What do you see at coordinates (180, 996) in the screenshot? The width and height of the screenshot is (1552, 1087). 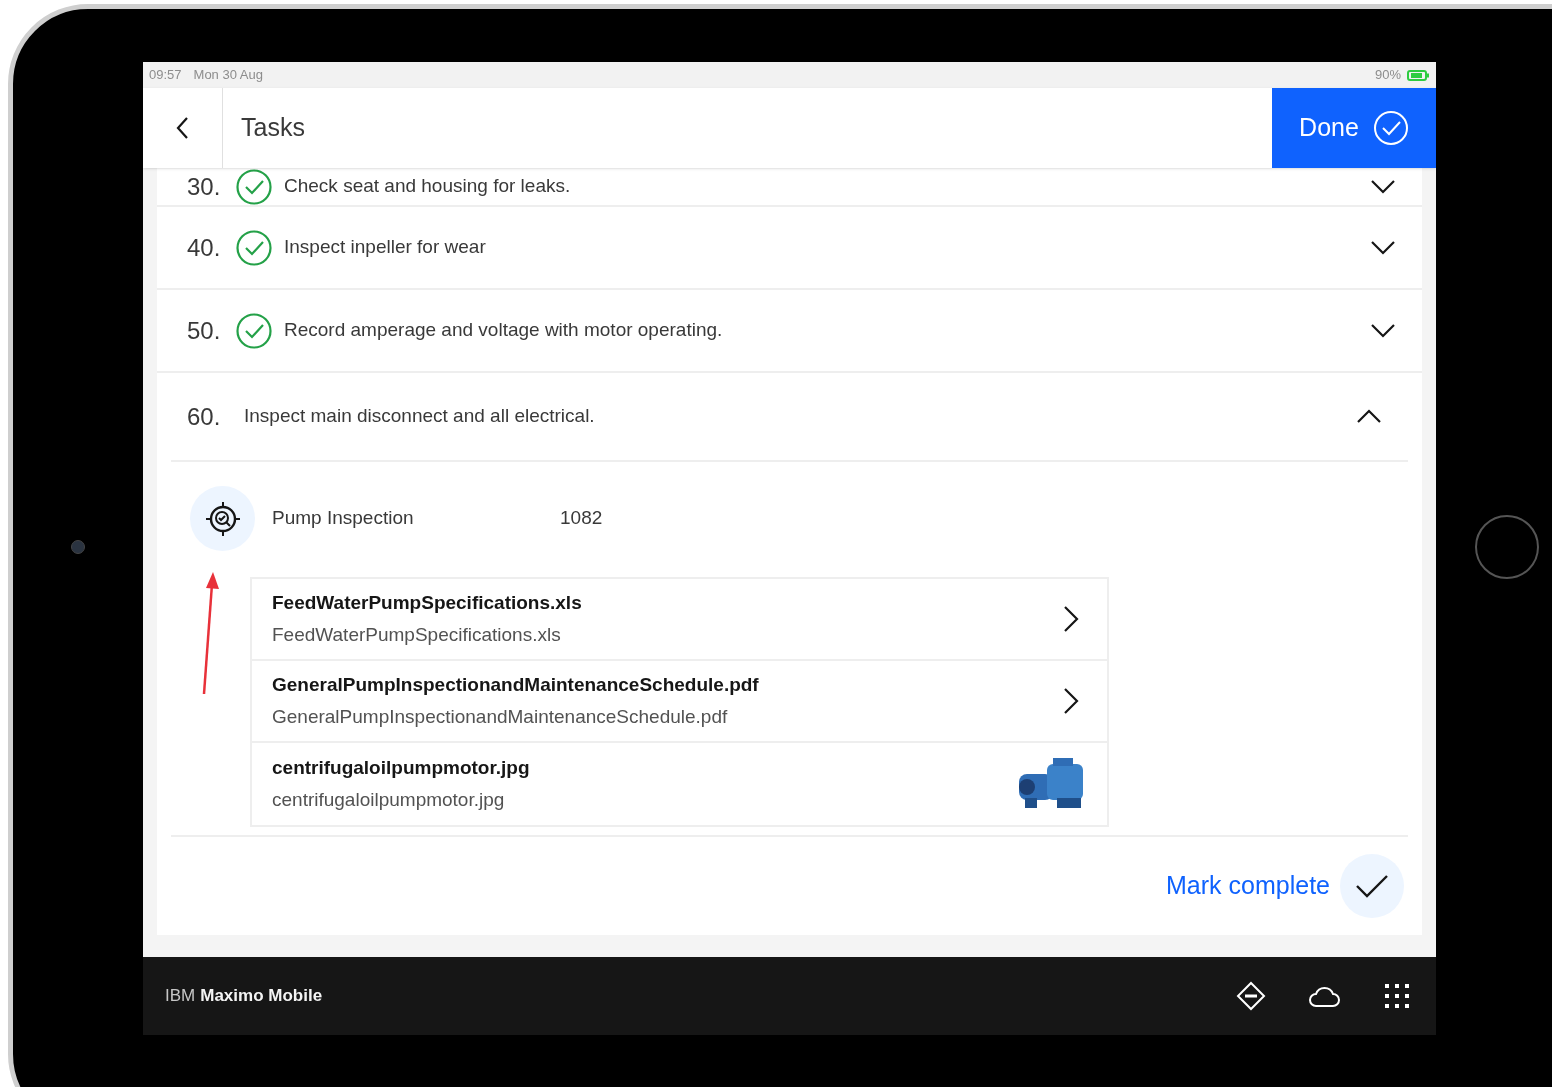 I see `brand-prefix: IBM` at bounding box center [180, 996].